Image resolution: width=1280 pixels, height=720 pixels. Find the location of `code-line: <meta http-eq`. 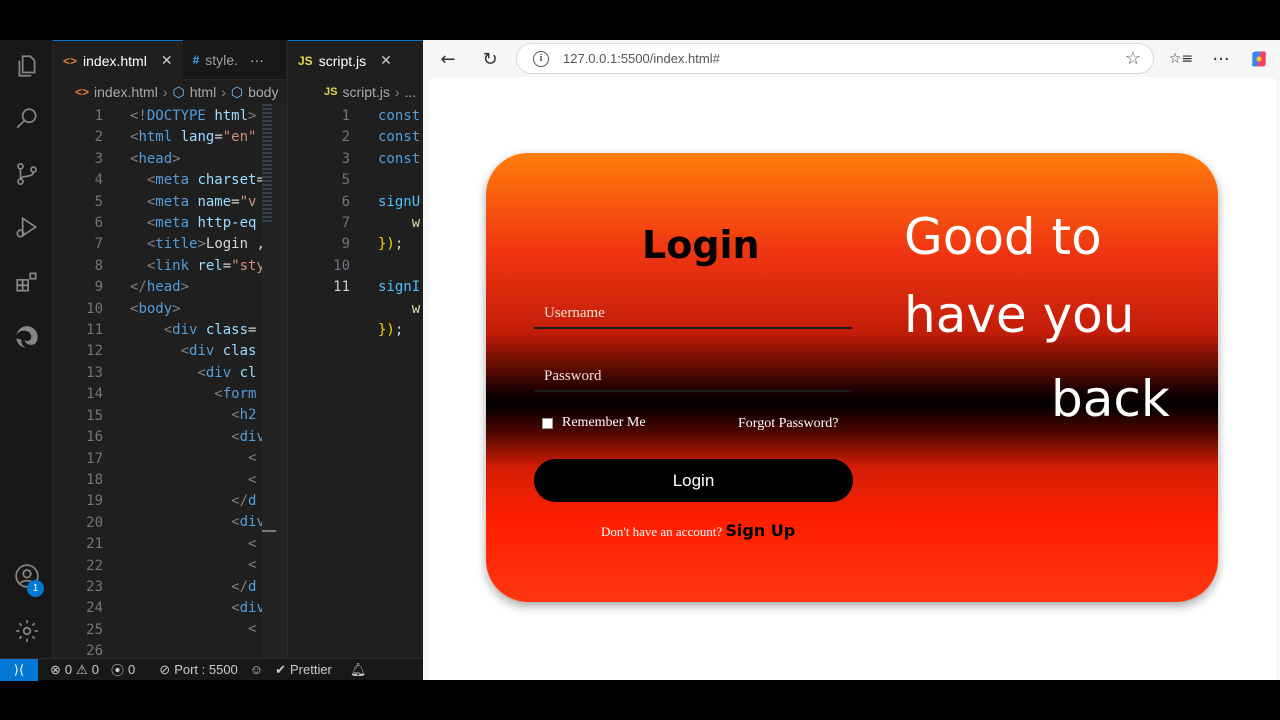

code-line: <meta http-eq is located at coordinates (201, 222).